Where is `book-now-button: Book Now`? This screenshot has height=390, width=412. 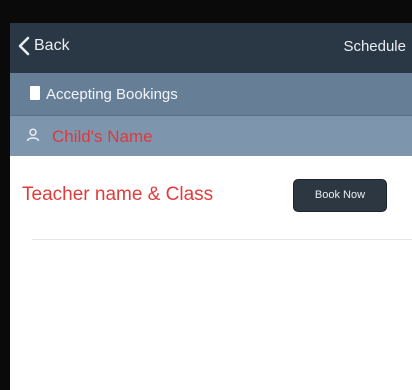 book-now-button: Book Now is located at coordinates (340, 195).